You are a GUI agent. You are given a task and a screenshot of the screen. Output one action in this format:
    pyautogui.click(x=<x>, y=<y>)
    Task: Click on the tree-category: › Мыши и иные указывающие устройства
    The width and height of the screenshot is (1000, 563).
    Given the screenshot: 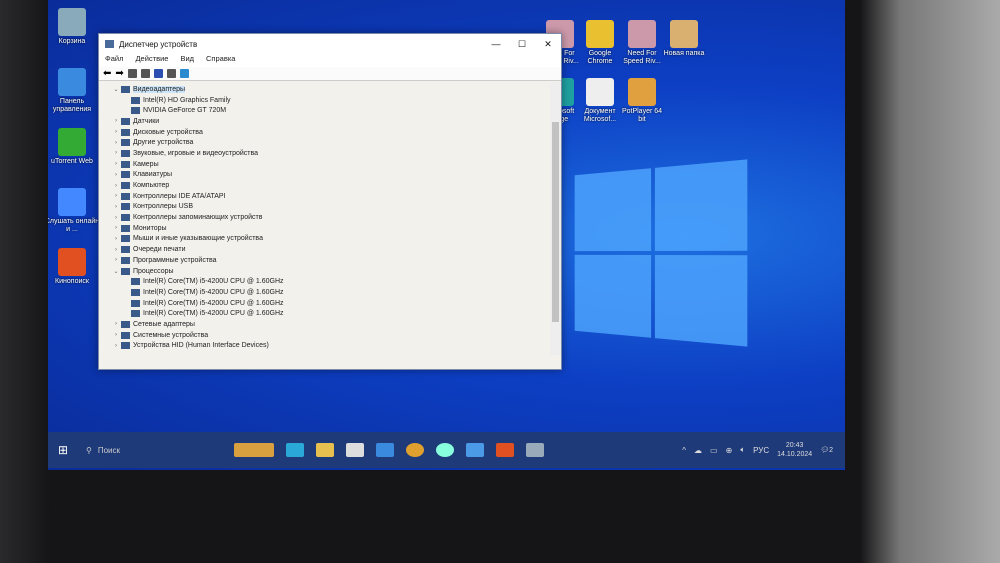 What is the action you would take?
    pyautogui.click(x=324, y=239)
    